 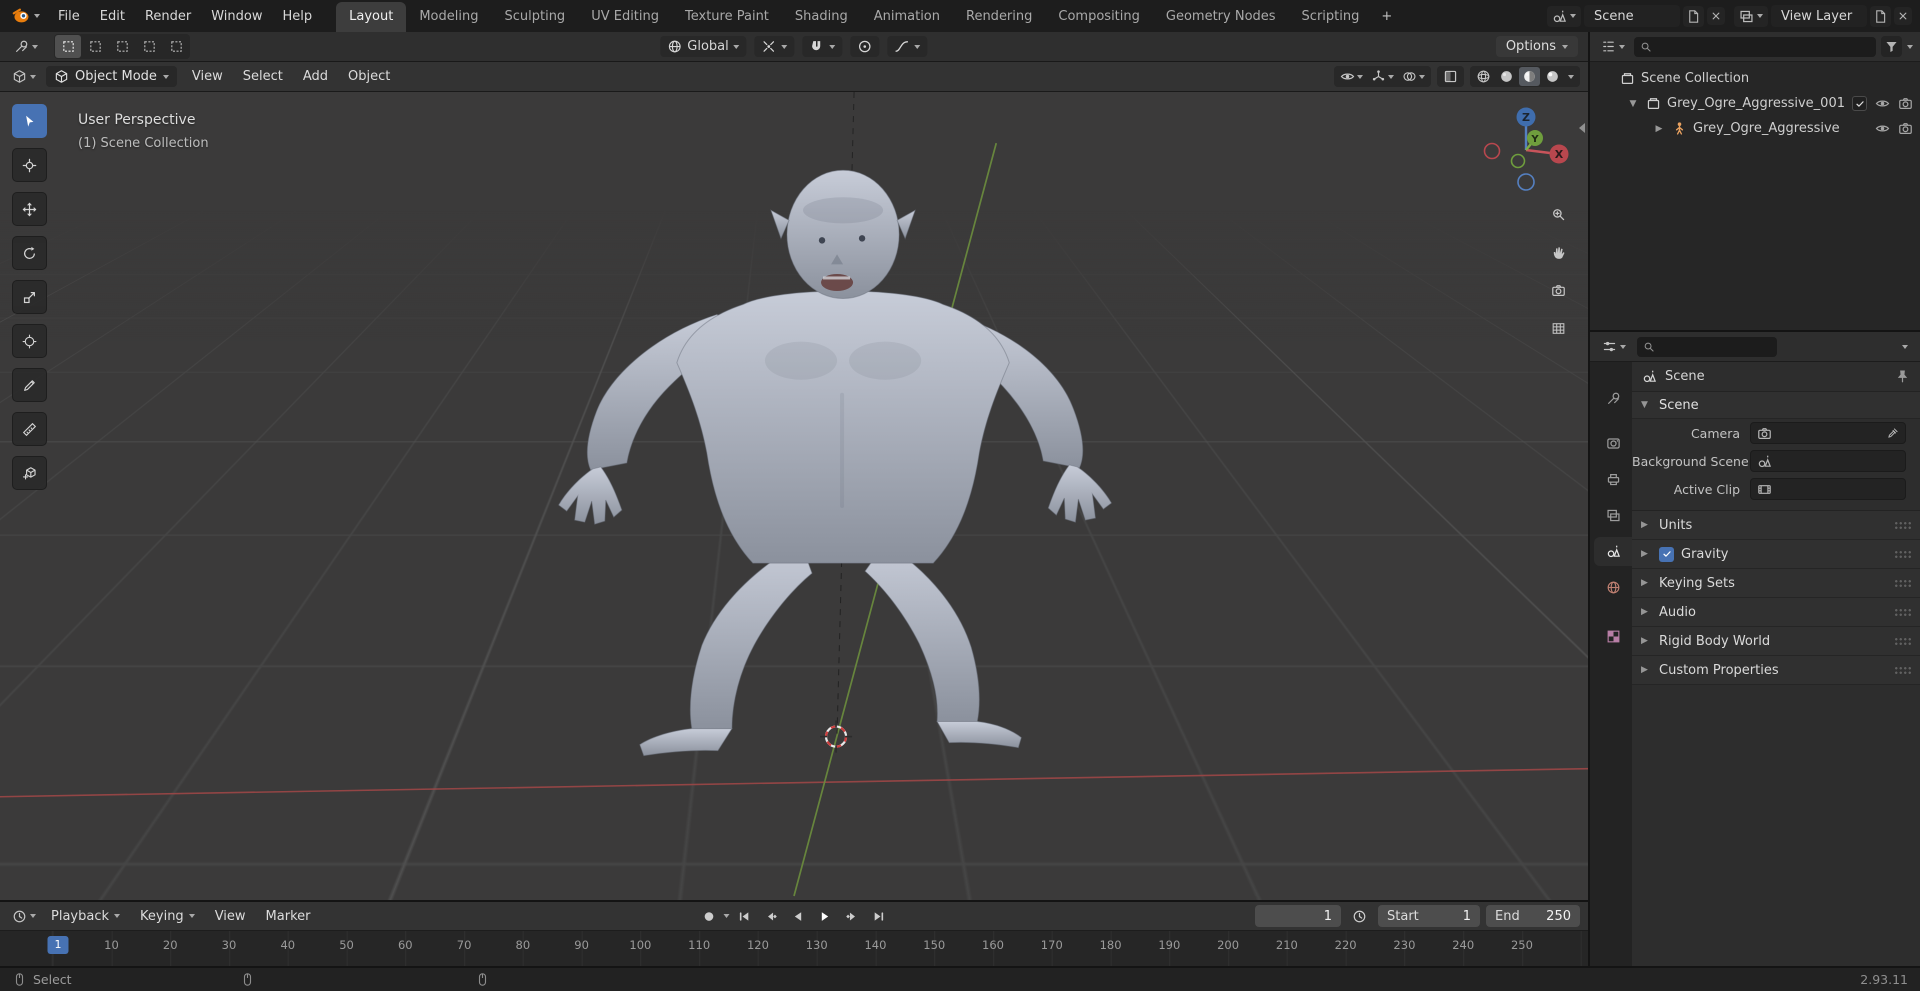 I want to click on select-mode-intersect-button, so click(x=176, y=46).